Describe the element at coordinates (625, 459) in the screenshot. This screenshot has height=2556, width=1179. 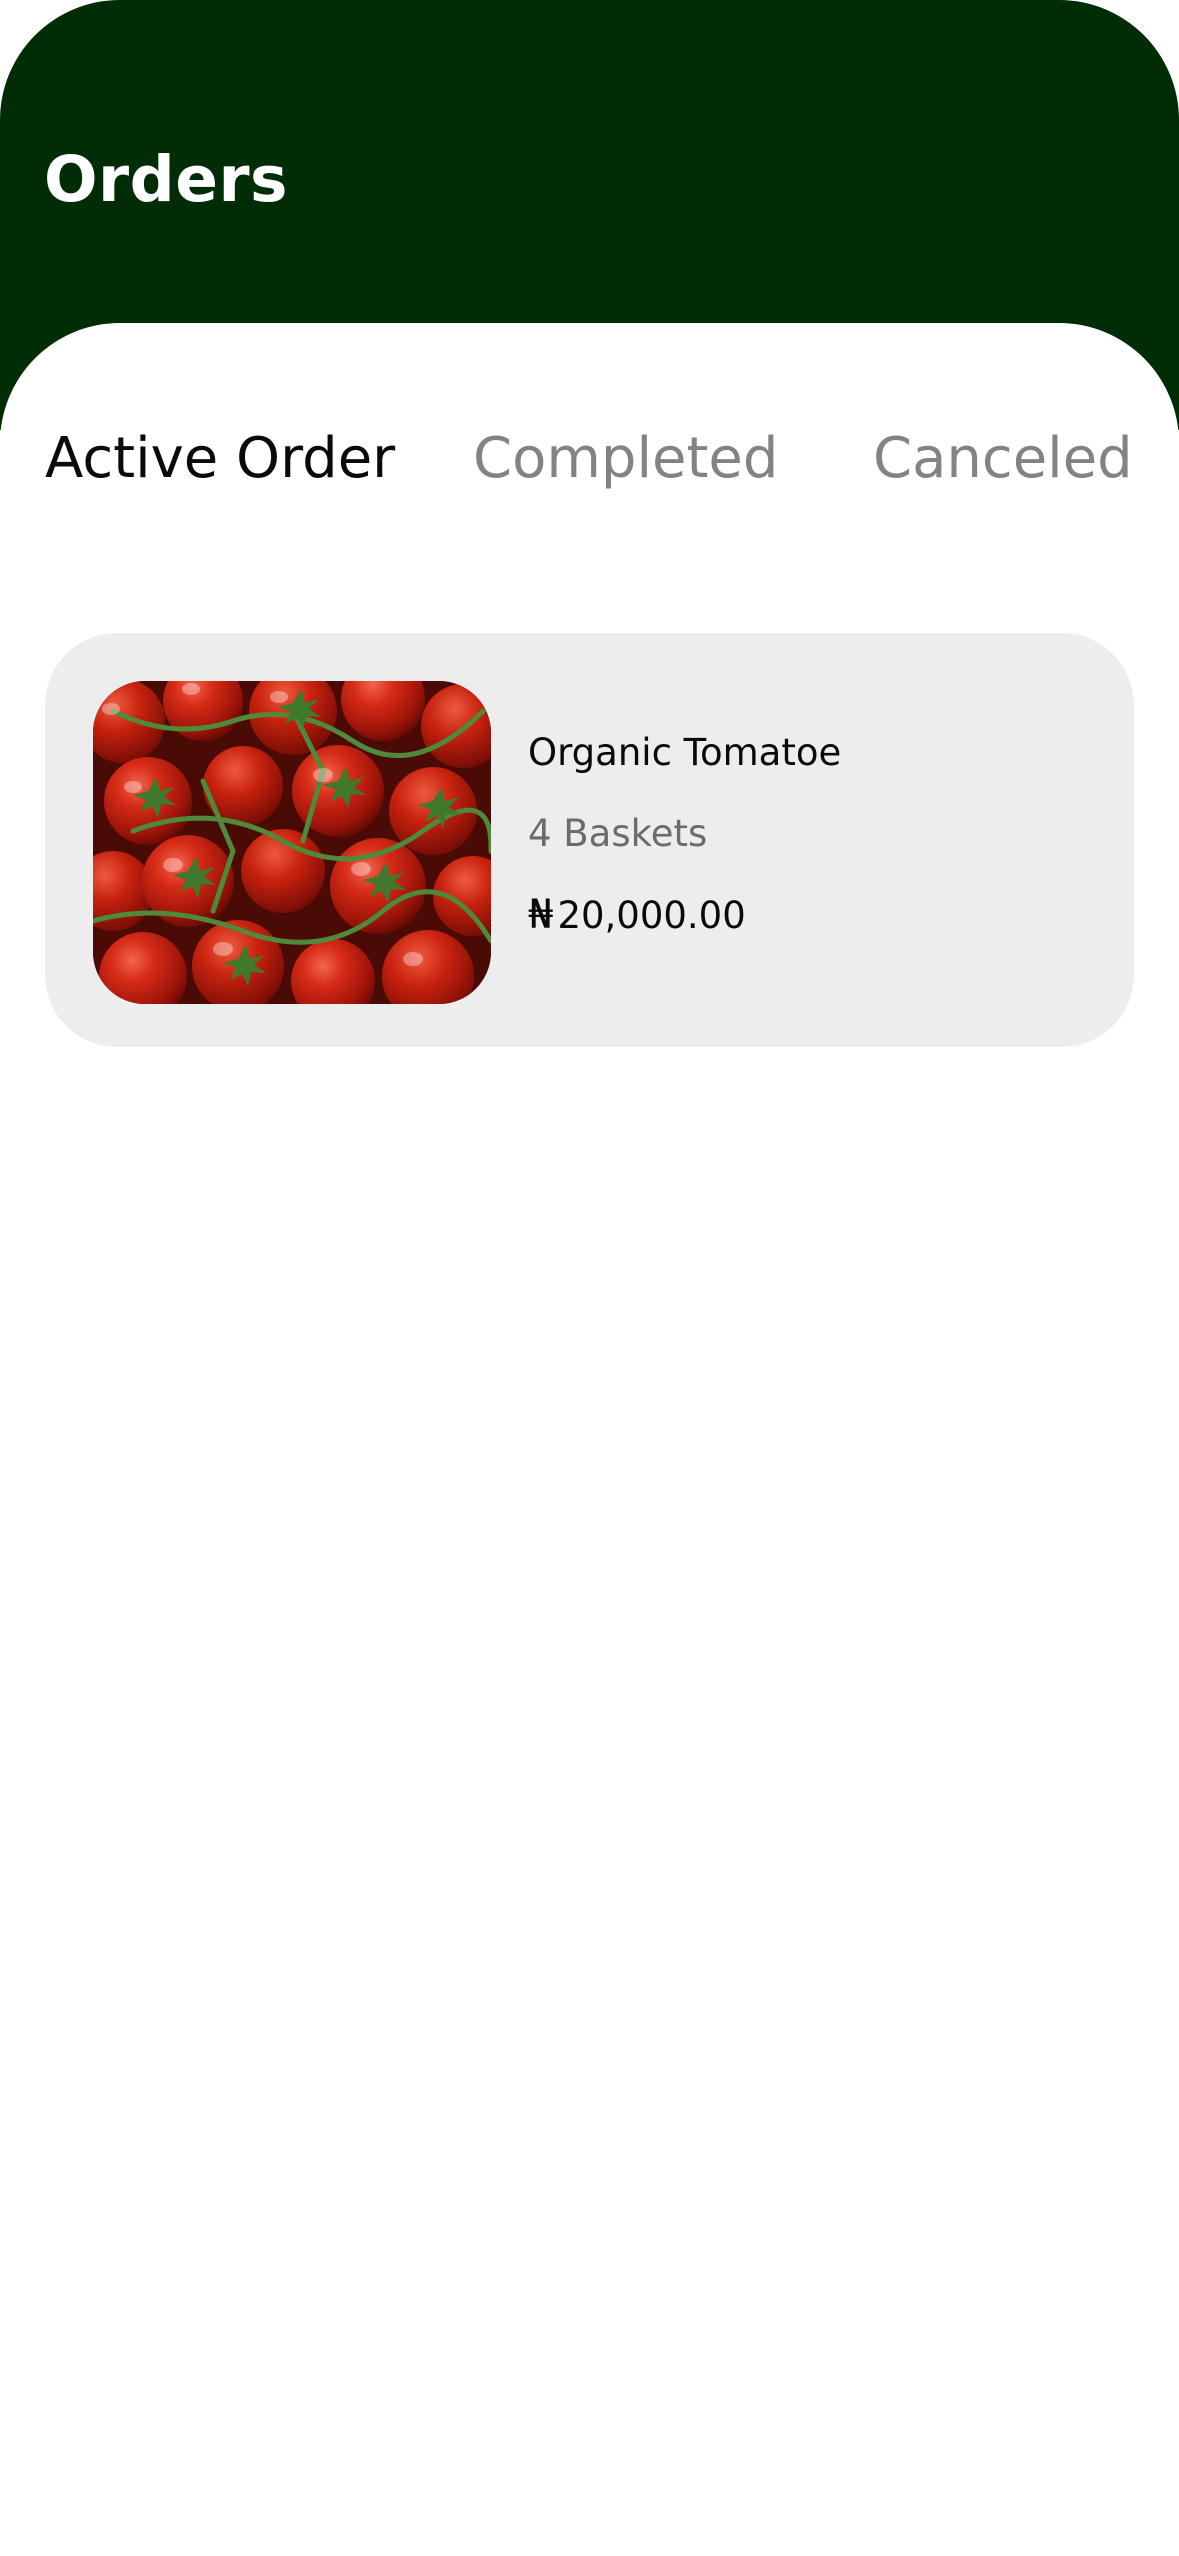
I see `tab-completed: Completed` at that location.